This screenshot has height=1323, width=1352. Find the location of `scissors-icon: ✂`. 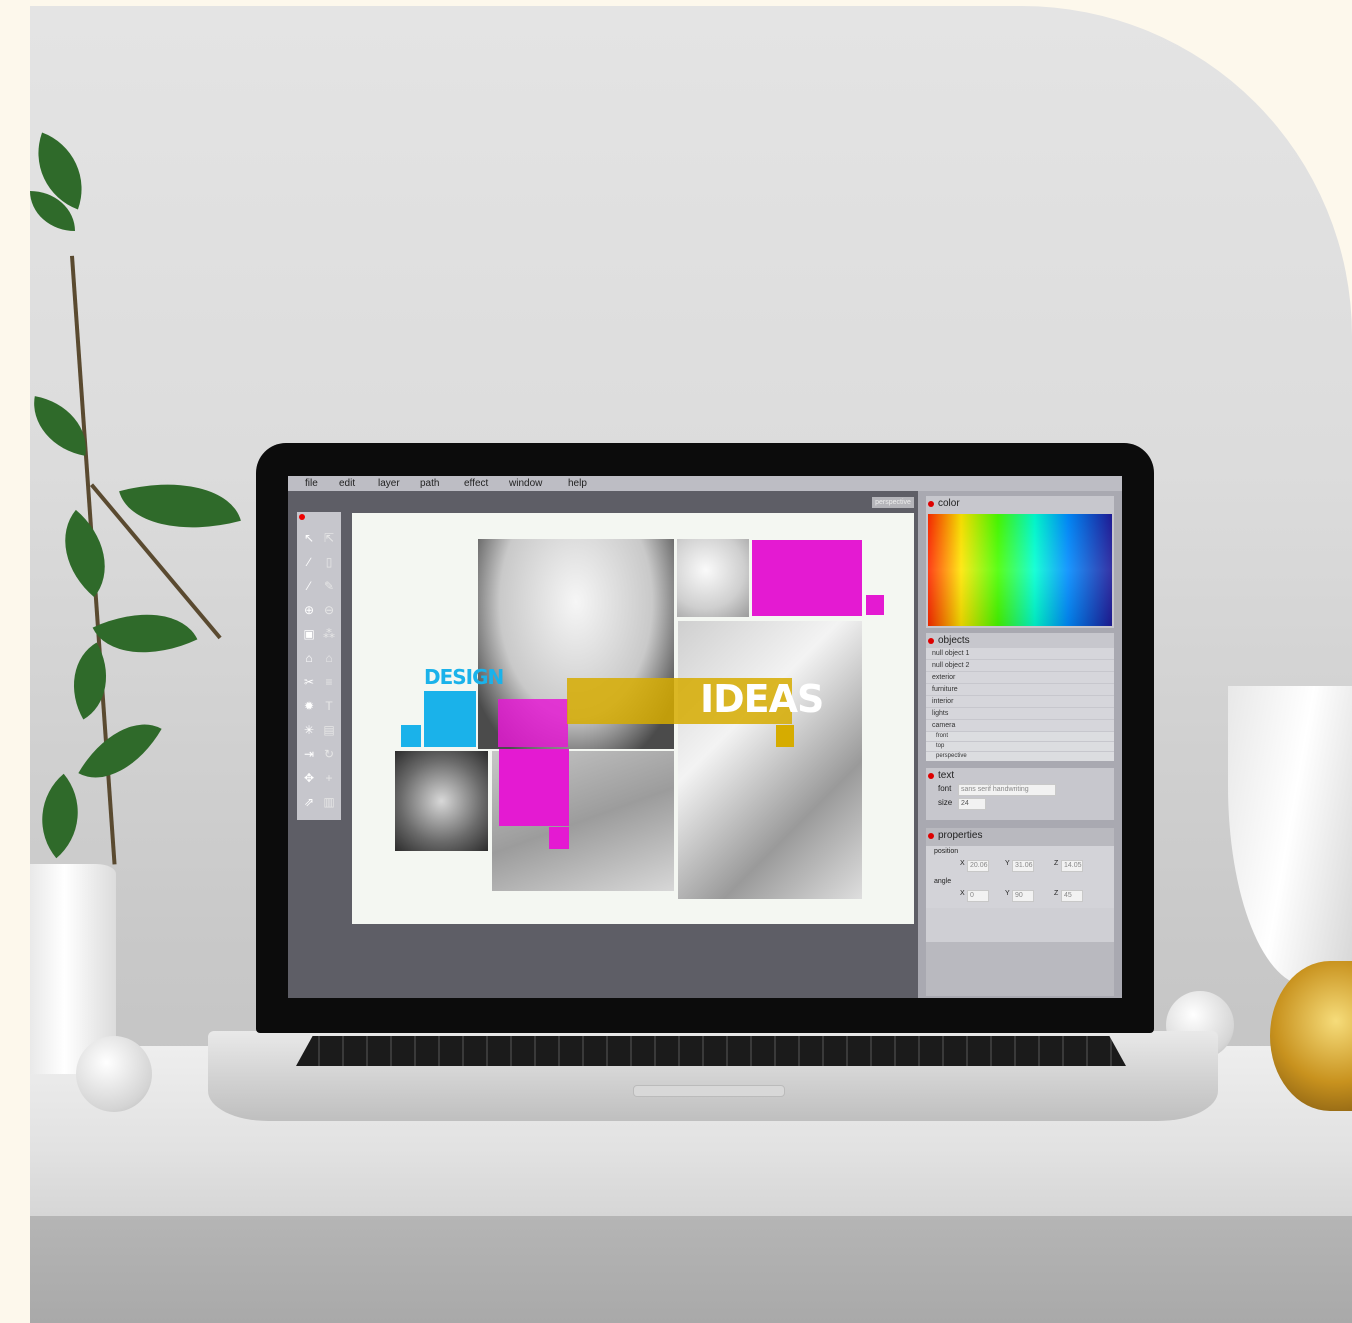

scissors-icon: ✂ is located at coordinates (309, 682).